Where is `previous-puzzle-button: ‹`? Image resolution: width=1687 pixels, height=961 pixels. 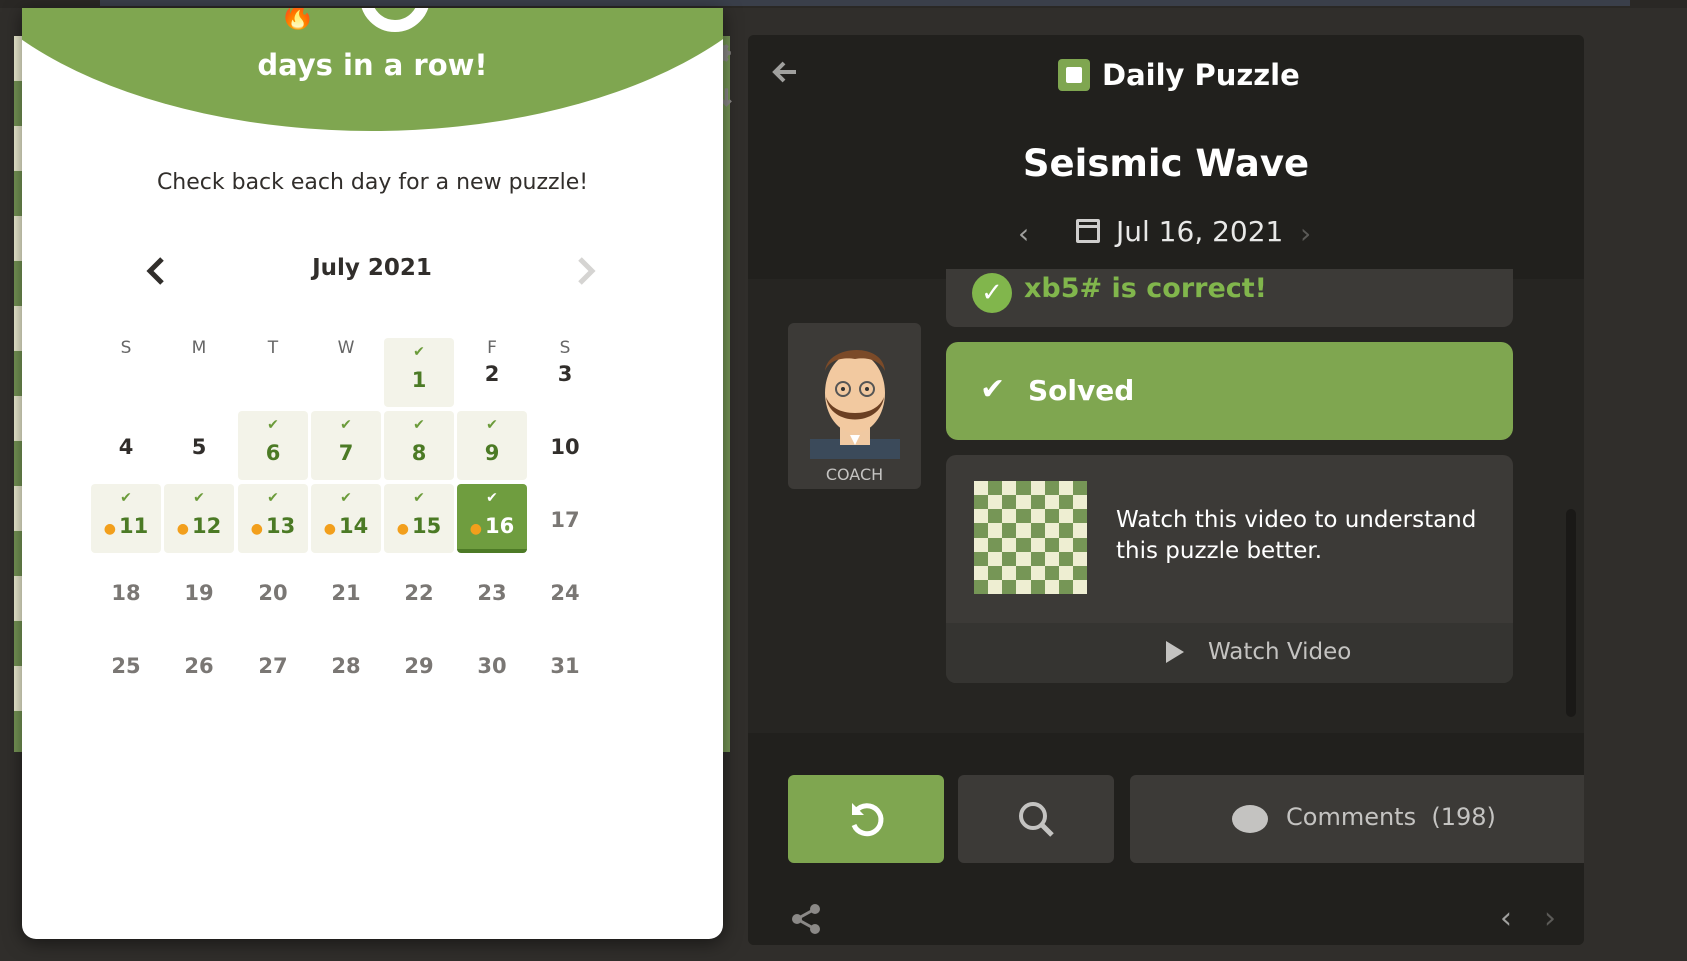
previous-puzzle-button: ‹ is located at coordinates (1506, 918).